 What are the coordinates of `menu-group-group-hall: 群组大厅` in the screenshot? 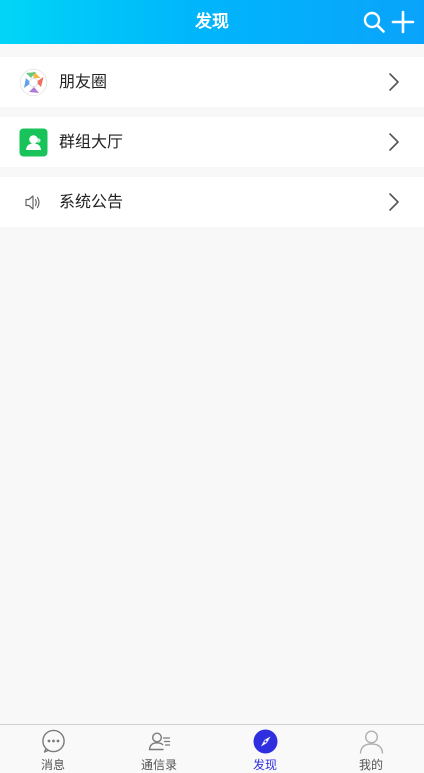 It's located at (212, 142).